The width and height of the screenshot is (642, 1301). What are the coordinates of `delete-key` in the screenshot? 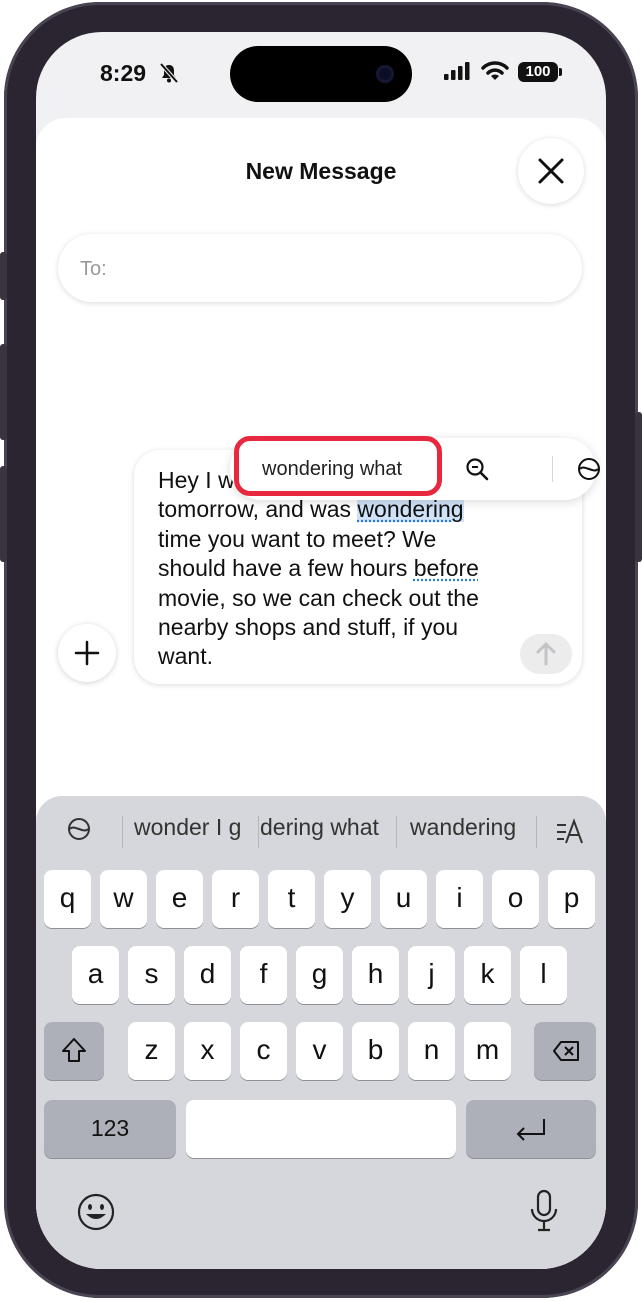 It's located at (565, 1051).